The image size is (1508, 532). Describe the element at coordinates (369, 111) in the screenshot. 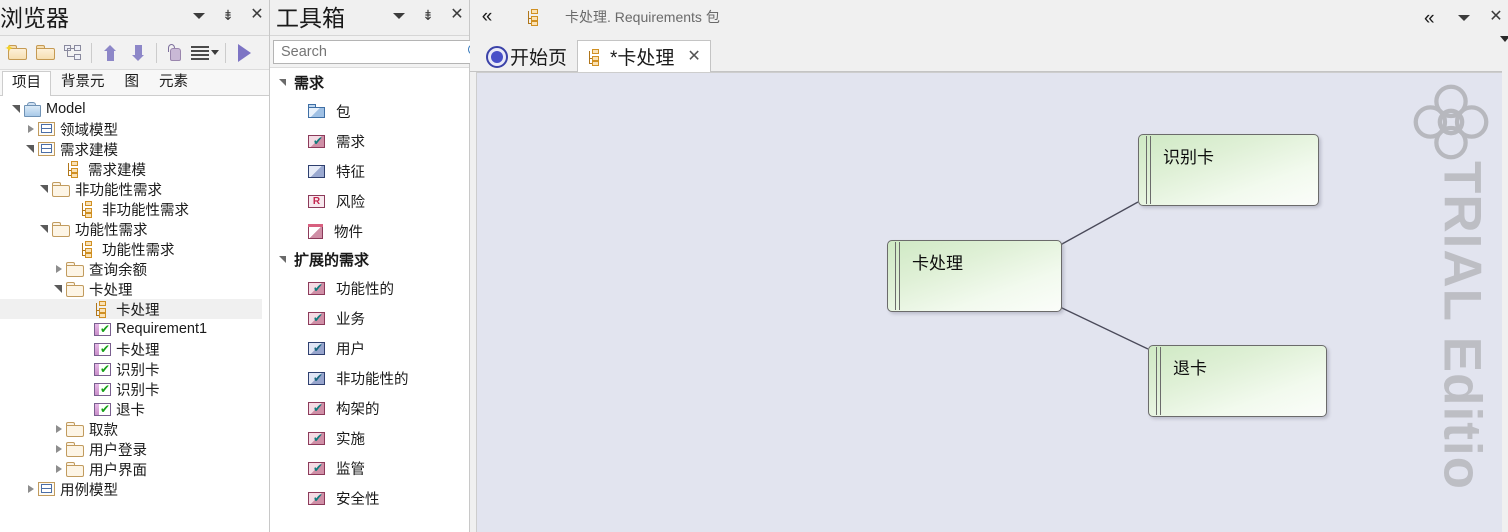

I see `toolbox-item: 包` at that location.